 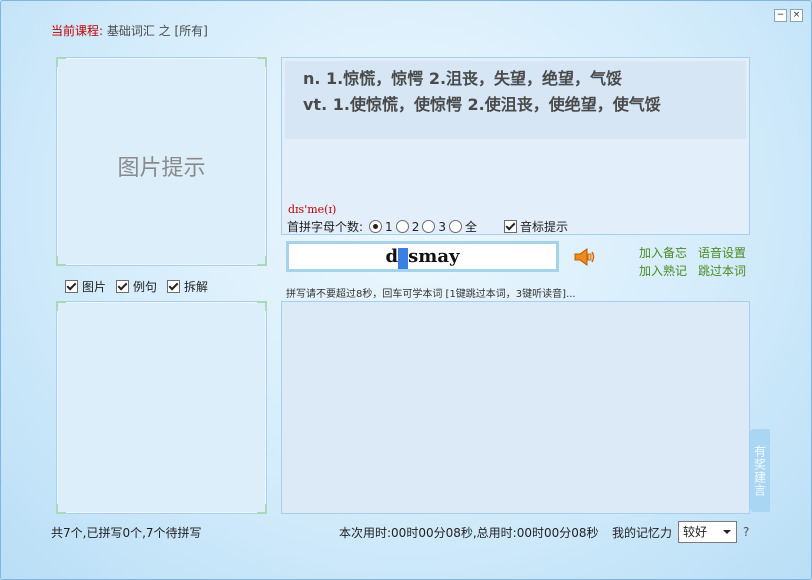 What do you see at coordinates (392, 256) in the screenshot?
I see `spelling-typed: d` at bounding box center [392, 256].